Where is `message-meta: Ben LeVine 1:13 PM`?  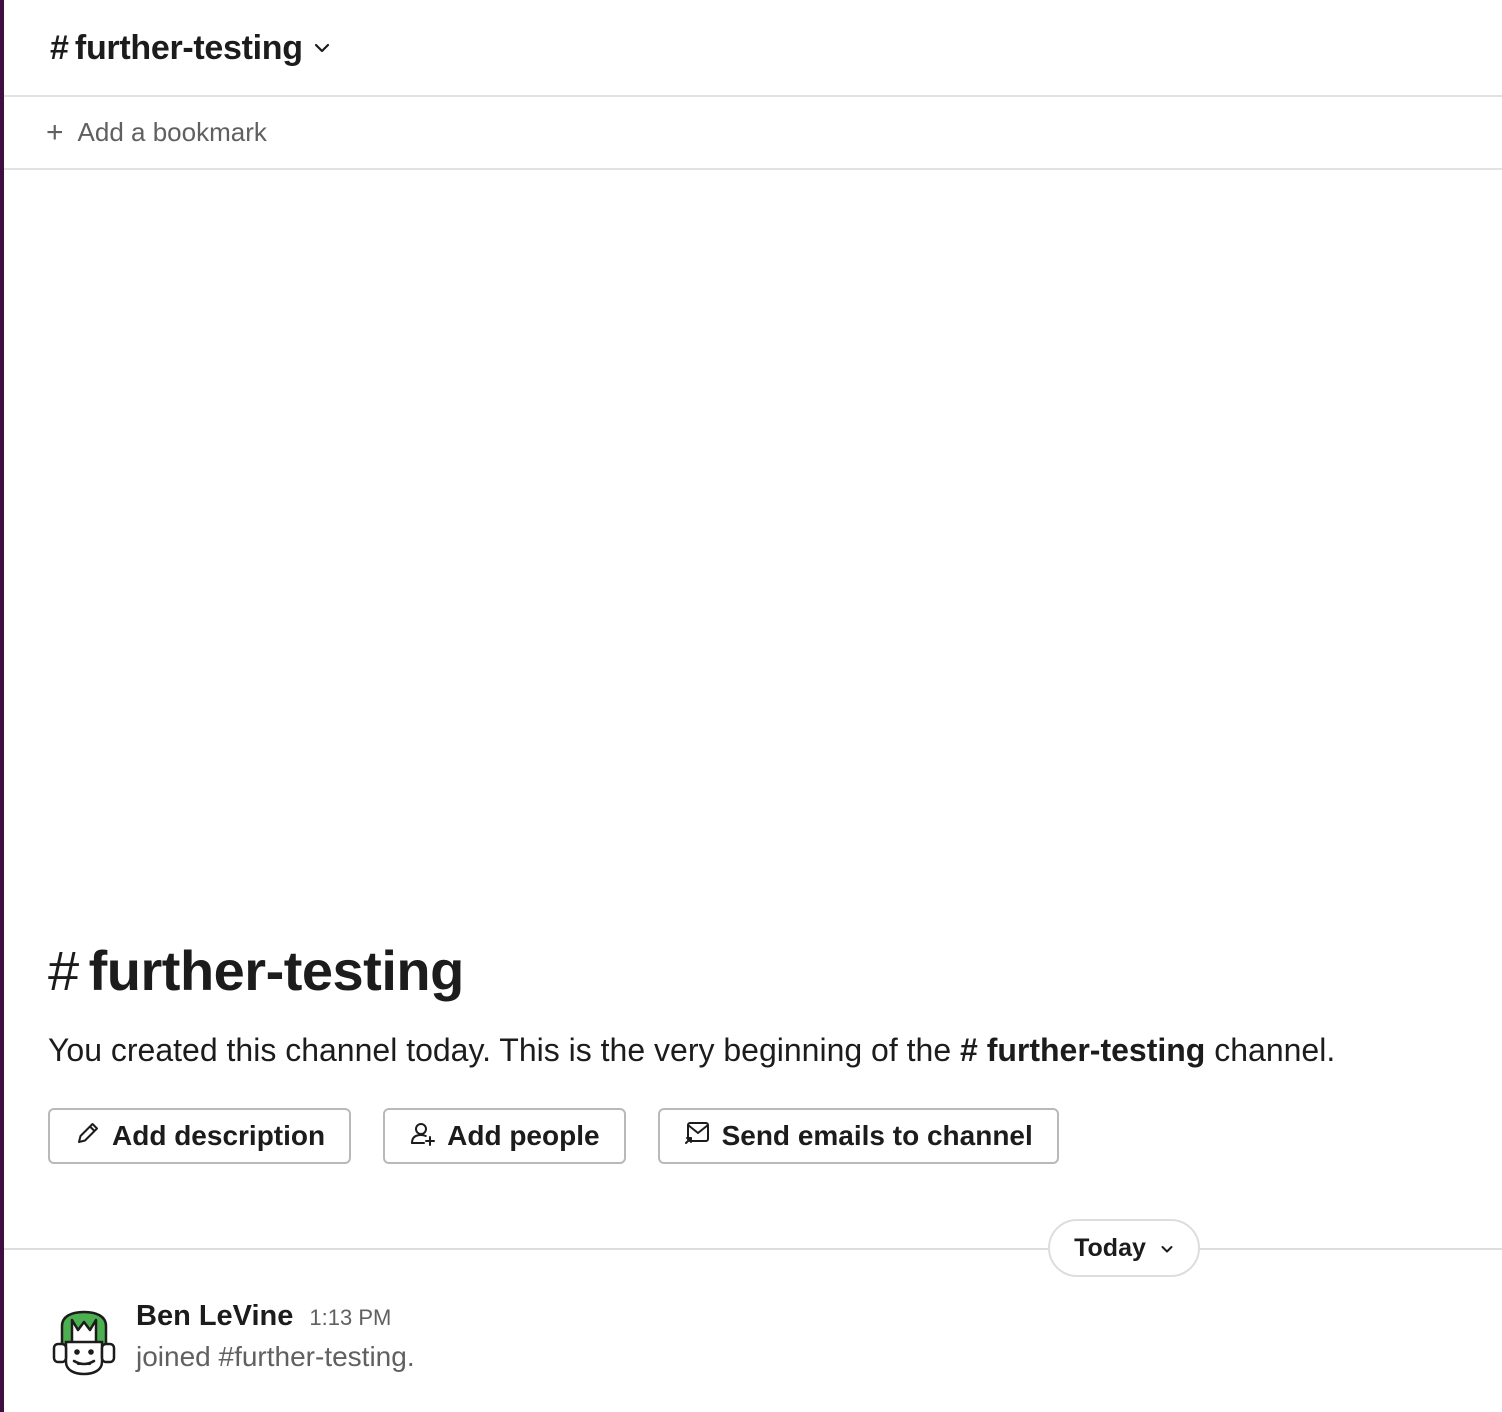 message-meta: Ben LeVine 1:13 PM is located at coordinates (275, 1316).